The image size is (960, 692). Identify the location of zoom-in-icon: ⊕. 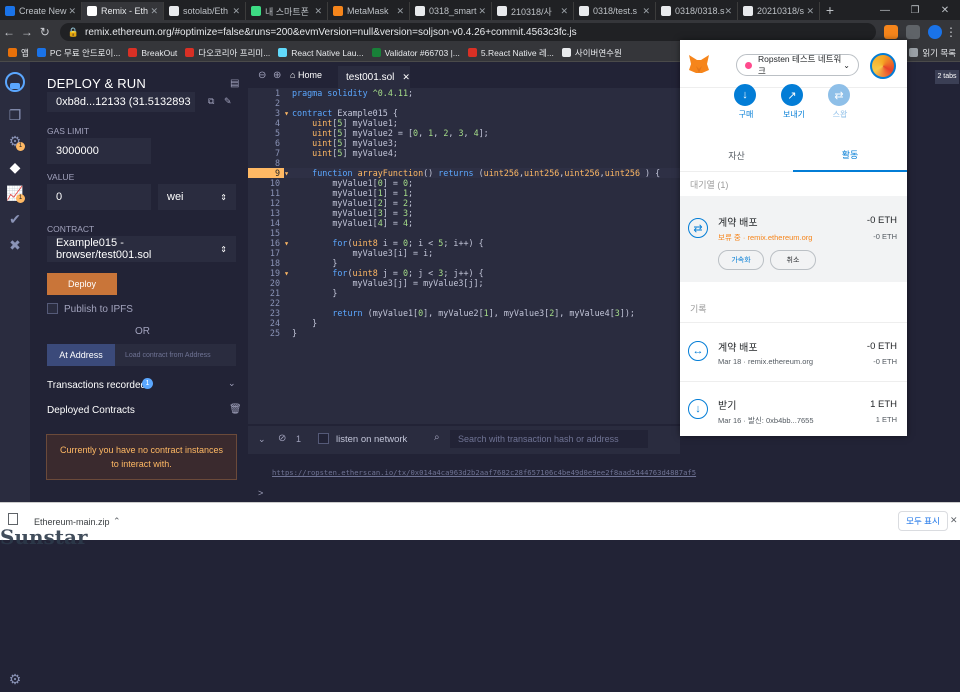
(277, 75).